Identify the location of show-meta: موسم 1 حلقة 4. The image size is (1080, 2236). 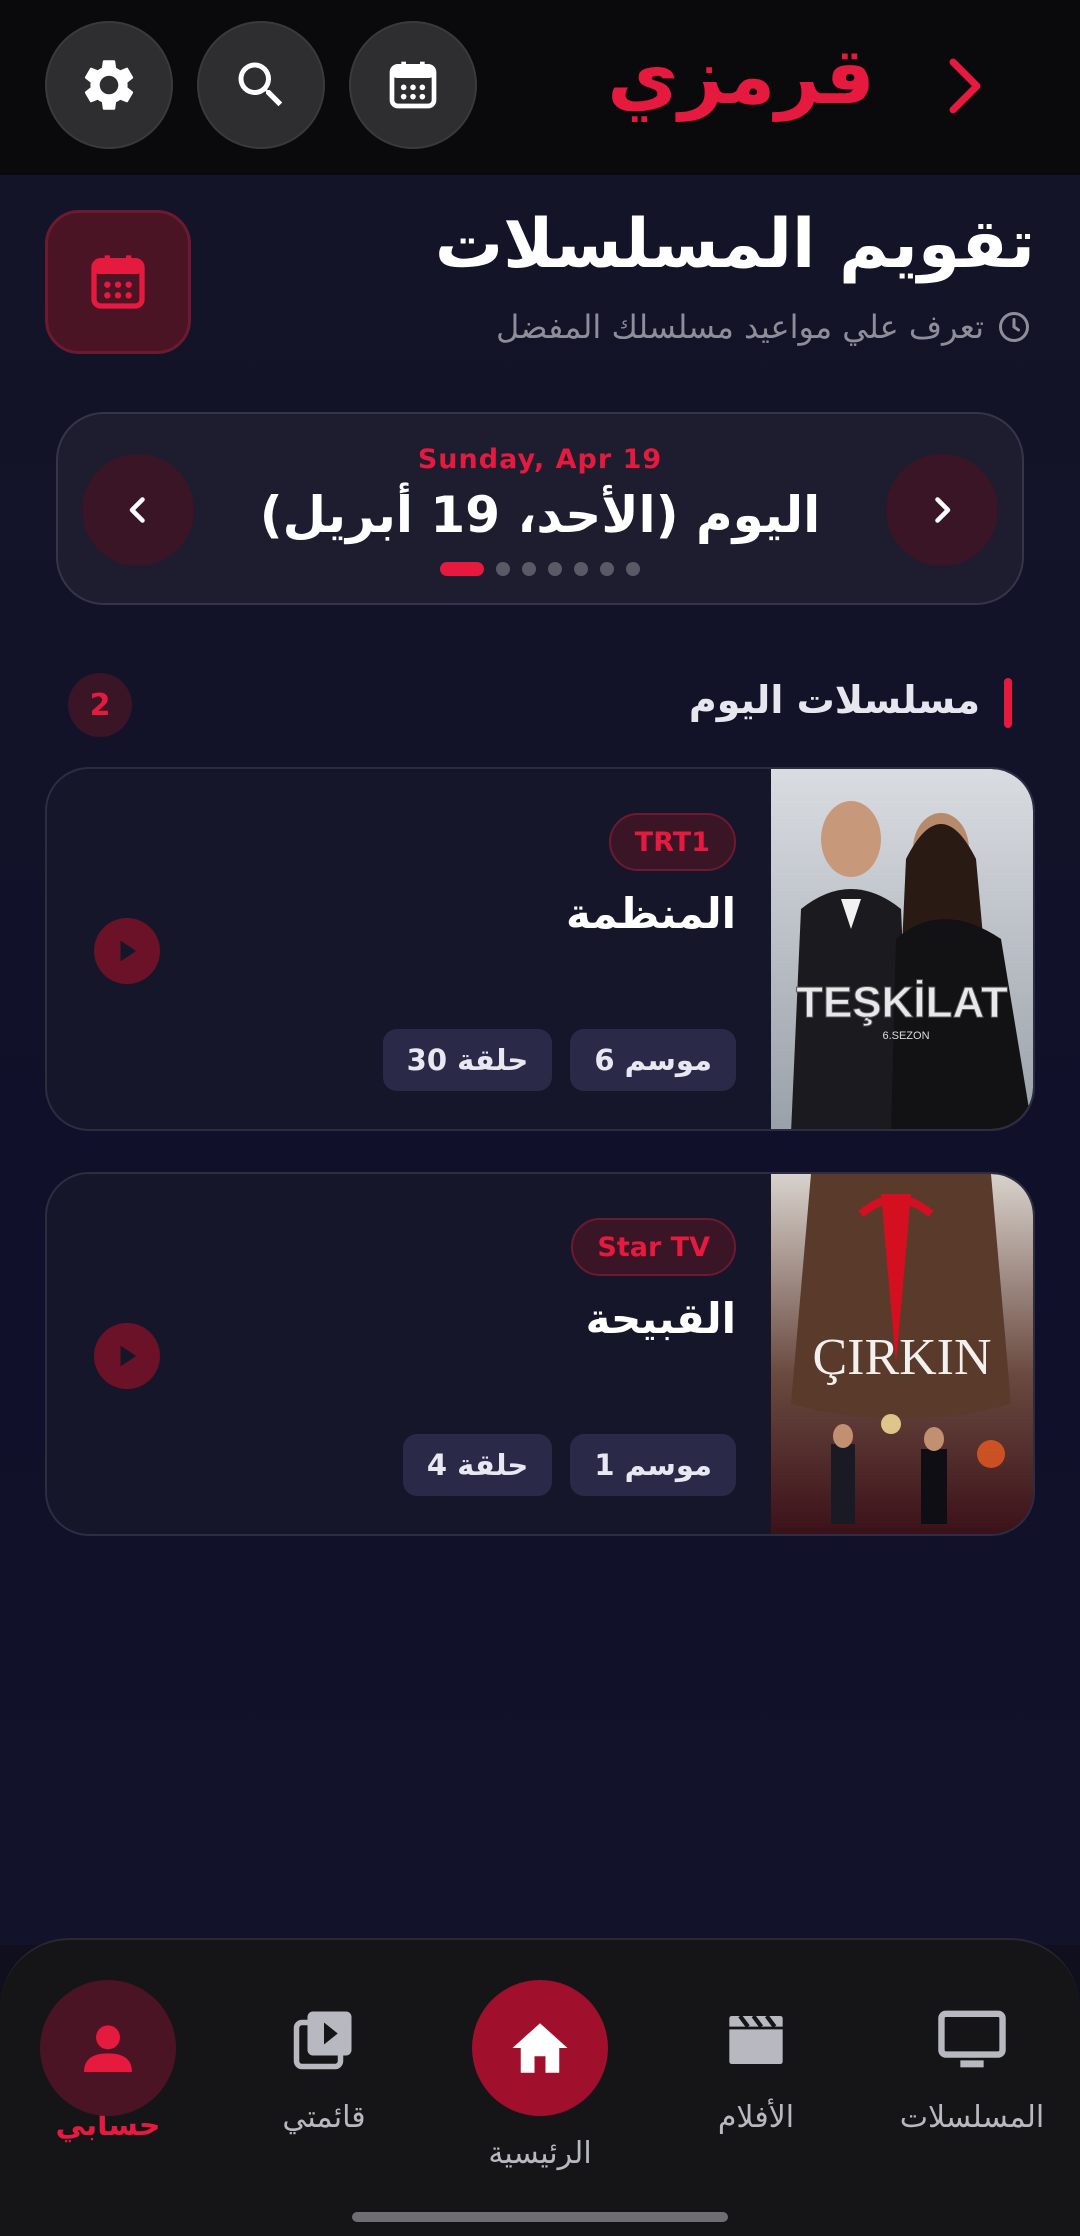
(569, 1465).